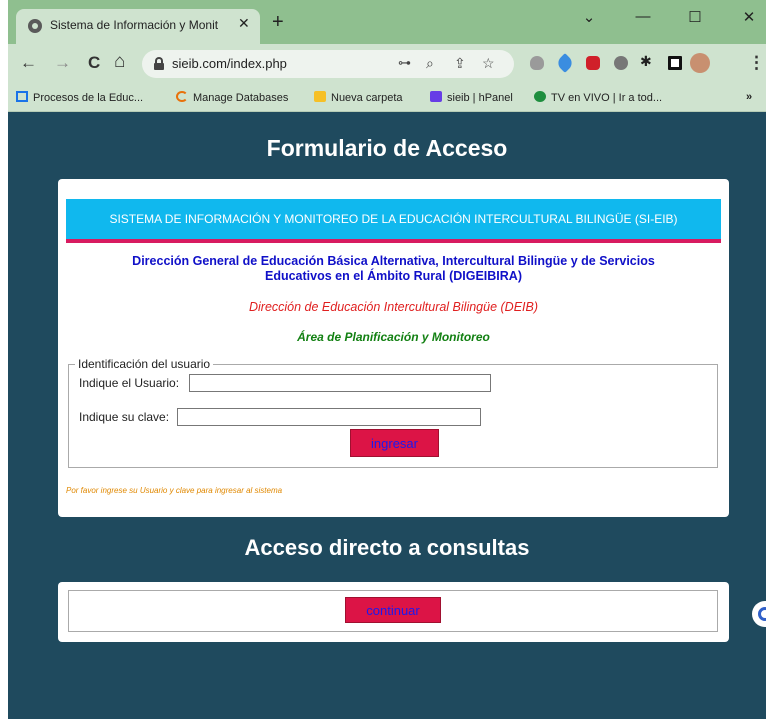  What do you see at coordinates (229, 63) in the screenshot?
I see `url-text: sieib.com/index.php` at bounding box center [229, 63].